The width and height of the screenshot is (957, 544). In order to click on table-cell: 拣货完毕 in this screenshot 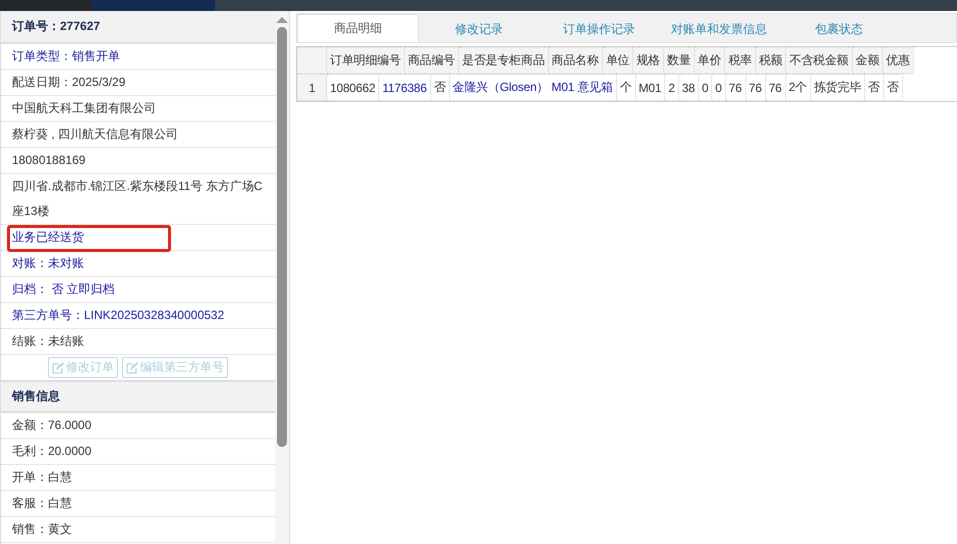, I will do `click(837, 87)`.